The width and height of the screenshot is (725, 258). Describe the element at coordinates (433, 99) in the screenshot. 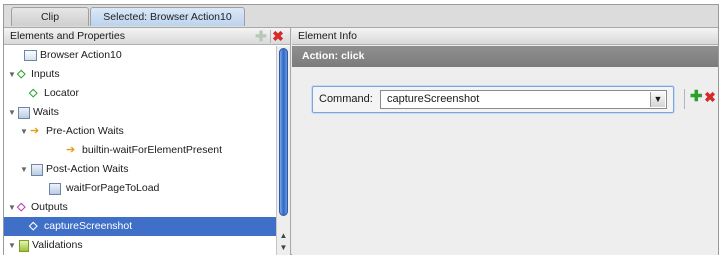

I see `command-value: captureScreenshot` at that location.